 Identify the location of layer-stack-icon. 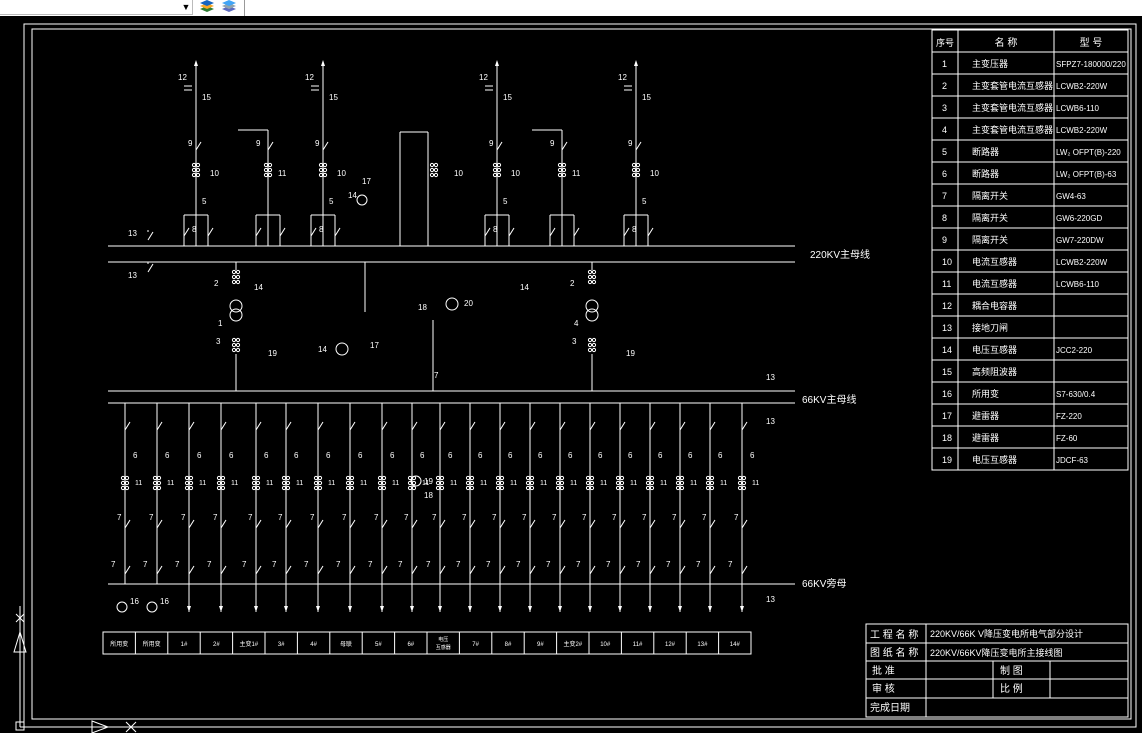
(207, 7).